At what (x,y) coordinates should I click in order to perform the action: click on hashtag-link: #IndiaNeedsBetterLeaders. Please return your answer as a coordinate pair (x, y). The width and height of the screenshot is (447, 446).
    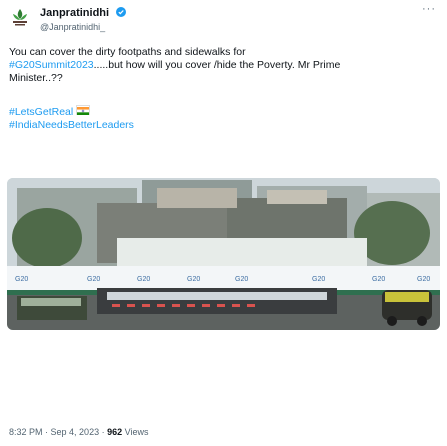
    Looking at the image, I should click on (71, 125).